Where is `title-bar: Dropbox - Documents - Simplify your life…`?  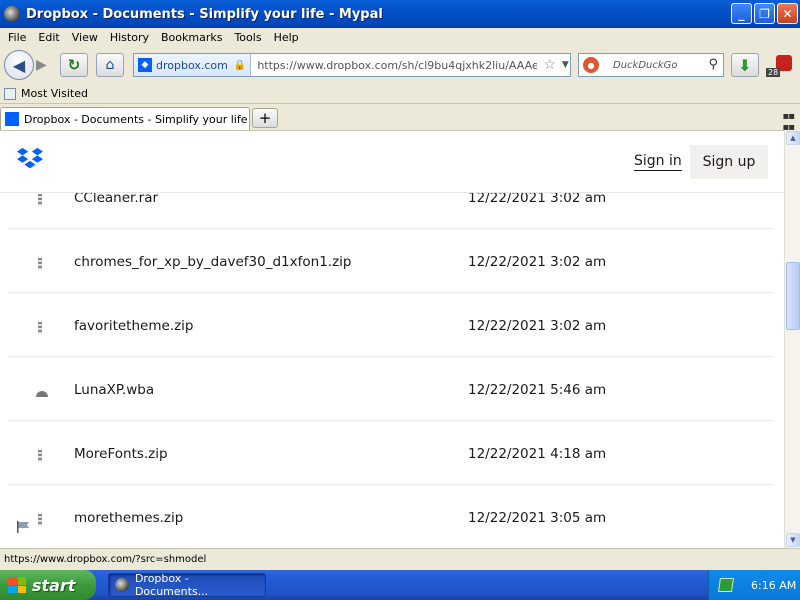 title-bar: Dropbox - Documents - Simplify your life… is located at coordinates (400, 14).